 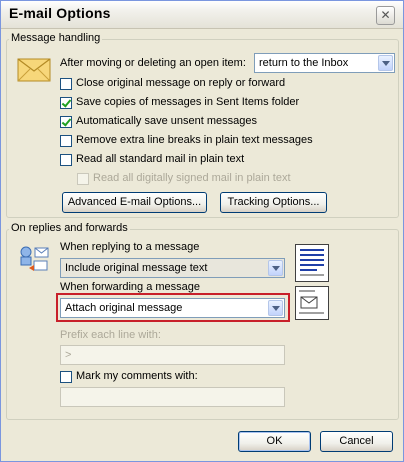 What do you see at coordinates (66, 160) in the screenshot?
I see `read-plain-text-checkbox` at bounding box center [66, 160].